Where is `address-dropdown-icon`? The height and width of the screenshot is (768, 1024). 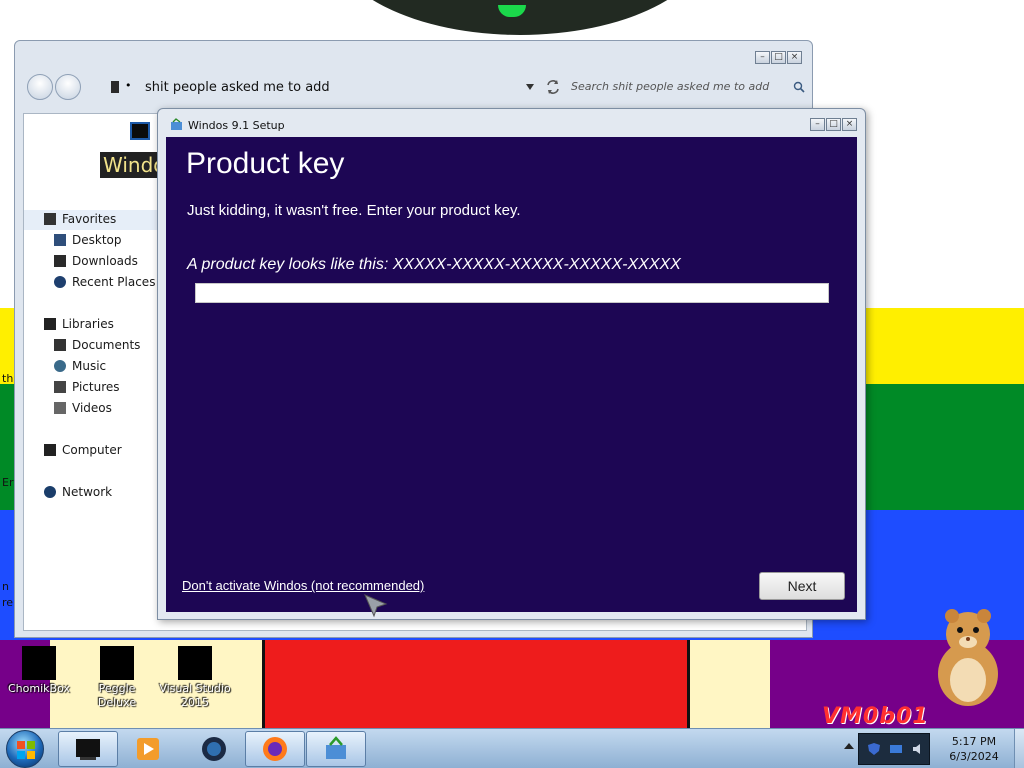 address-dropdown-icon is located at coordinates (530, 87).